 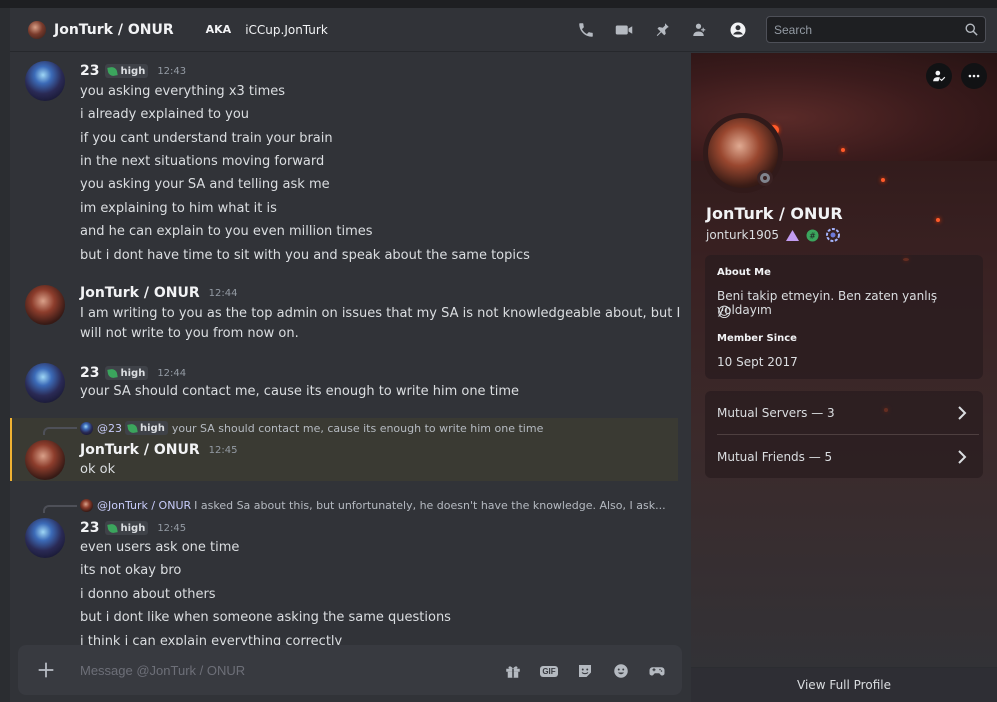 I want to click on more-options-button, so click(x=974, y=76).